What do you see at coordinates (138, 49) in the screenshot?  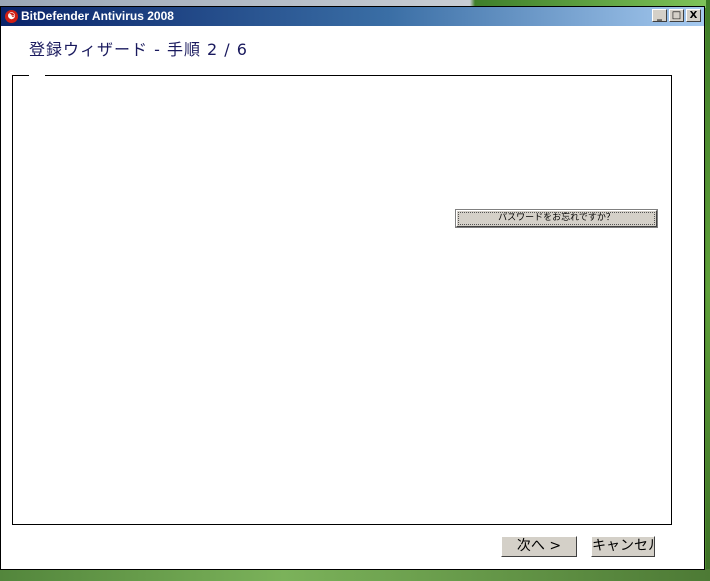 I see `wizard-step-title: 登録ウィザード - 手順 2 / 6` at bounding box center [138, 49].